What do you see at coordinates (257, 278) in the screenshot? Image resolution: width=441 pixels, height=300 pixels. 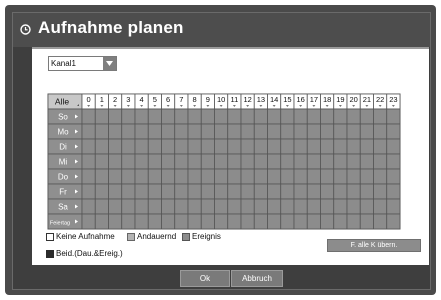 I see `cancel-button: Abbruch` at bounding box center [257, 278].